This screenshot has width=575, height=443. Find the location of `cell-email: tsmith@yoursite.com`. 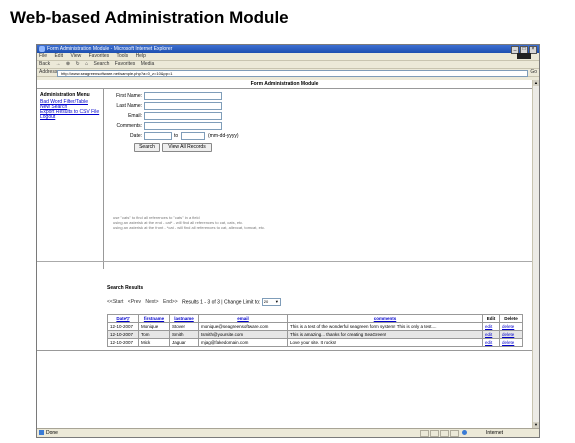

cell-email: tsmith@yoursite.com is located at coordinates (243, 334).